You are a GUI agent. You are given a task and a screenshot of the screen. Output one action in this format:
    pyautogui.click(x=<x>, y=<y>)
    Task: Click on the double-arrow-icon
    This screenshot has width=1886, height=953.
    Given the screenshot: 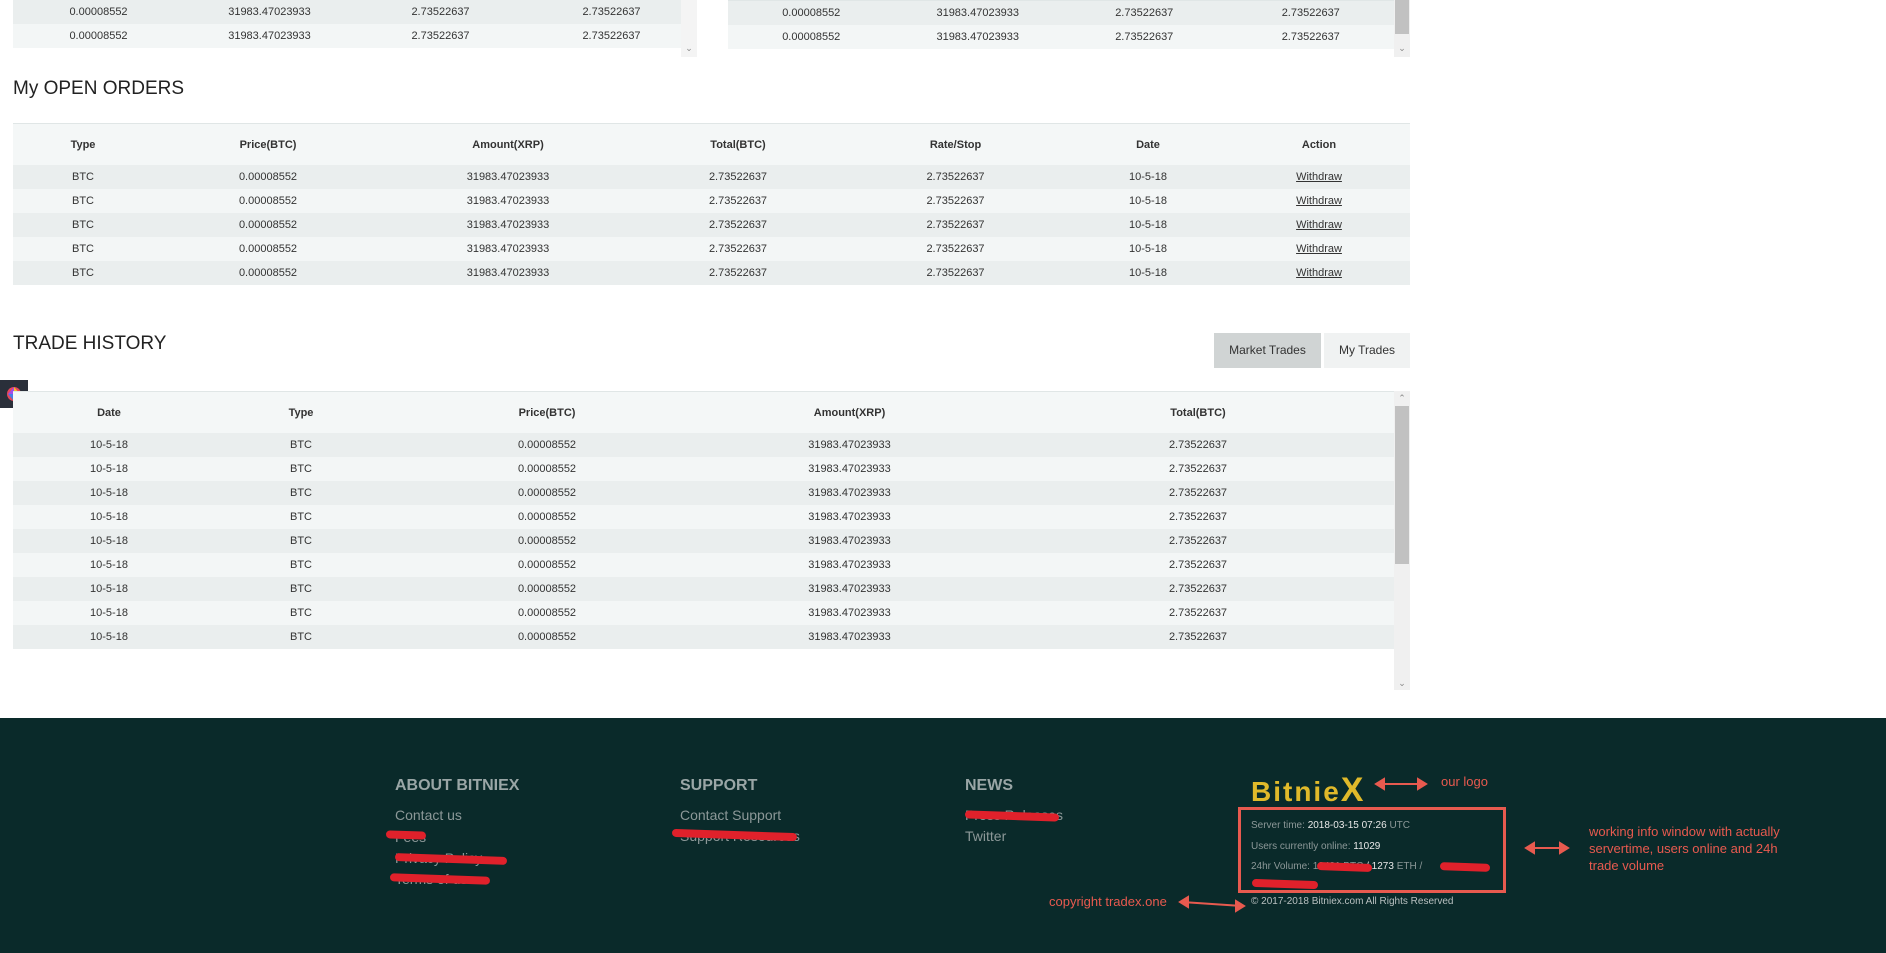 What is the action you would take?
    pyautogui.click(x=1212, y=904)
    